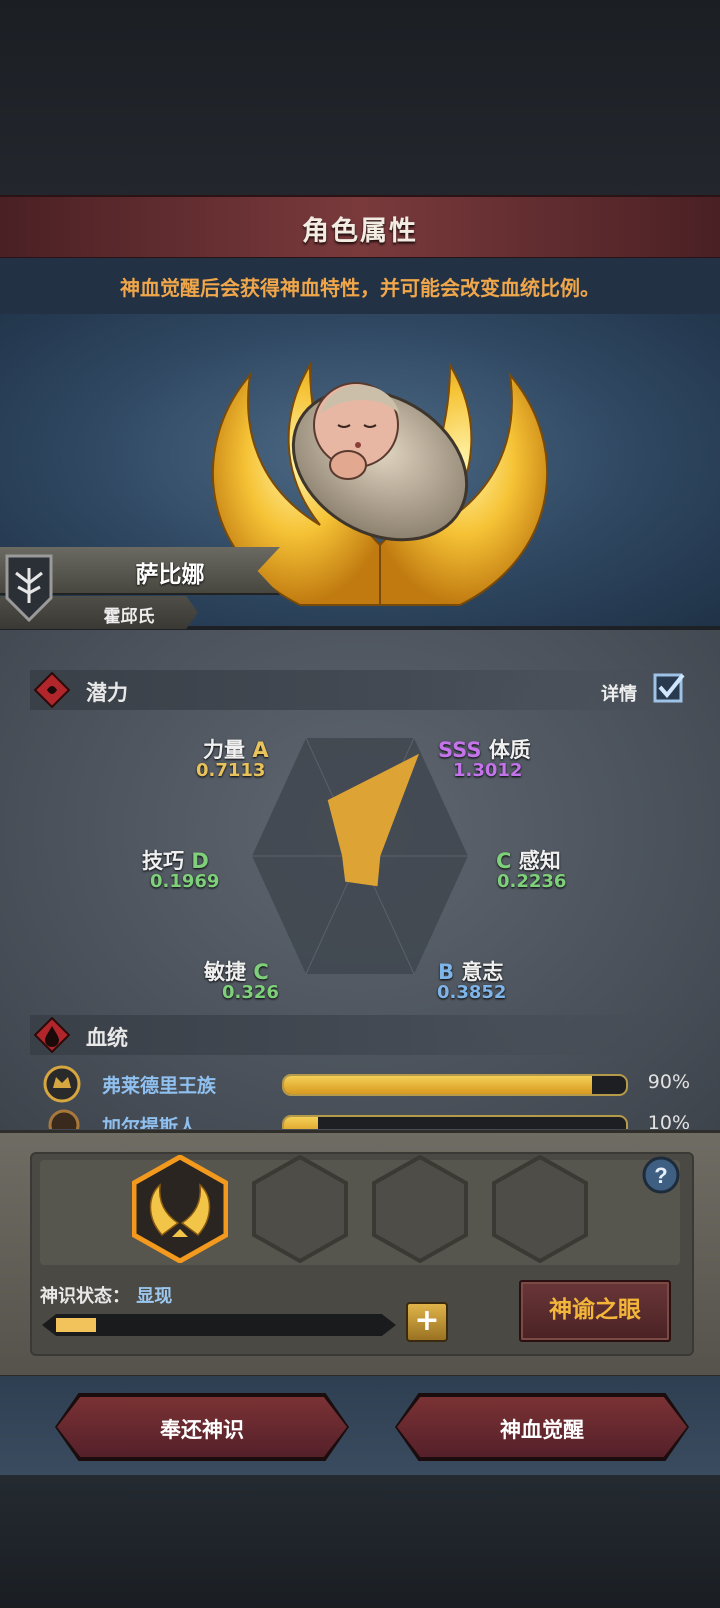  Describe the element at coordinates (200, 861) in the screenshot. I see `attr-skill-grade: D` at that location.